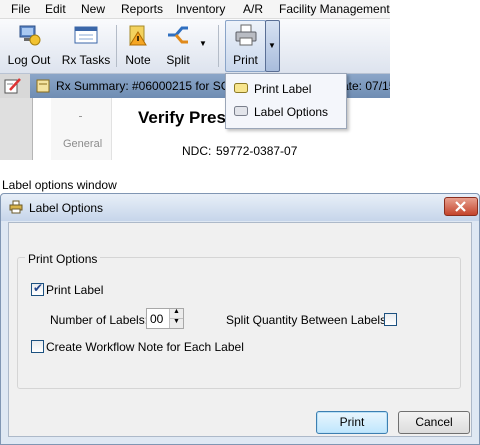 The image size is (480, 445). I want to click on ndc-label: NDC:, so click(197, 151).